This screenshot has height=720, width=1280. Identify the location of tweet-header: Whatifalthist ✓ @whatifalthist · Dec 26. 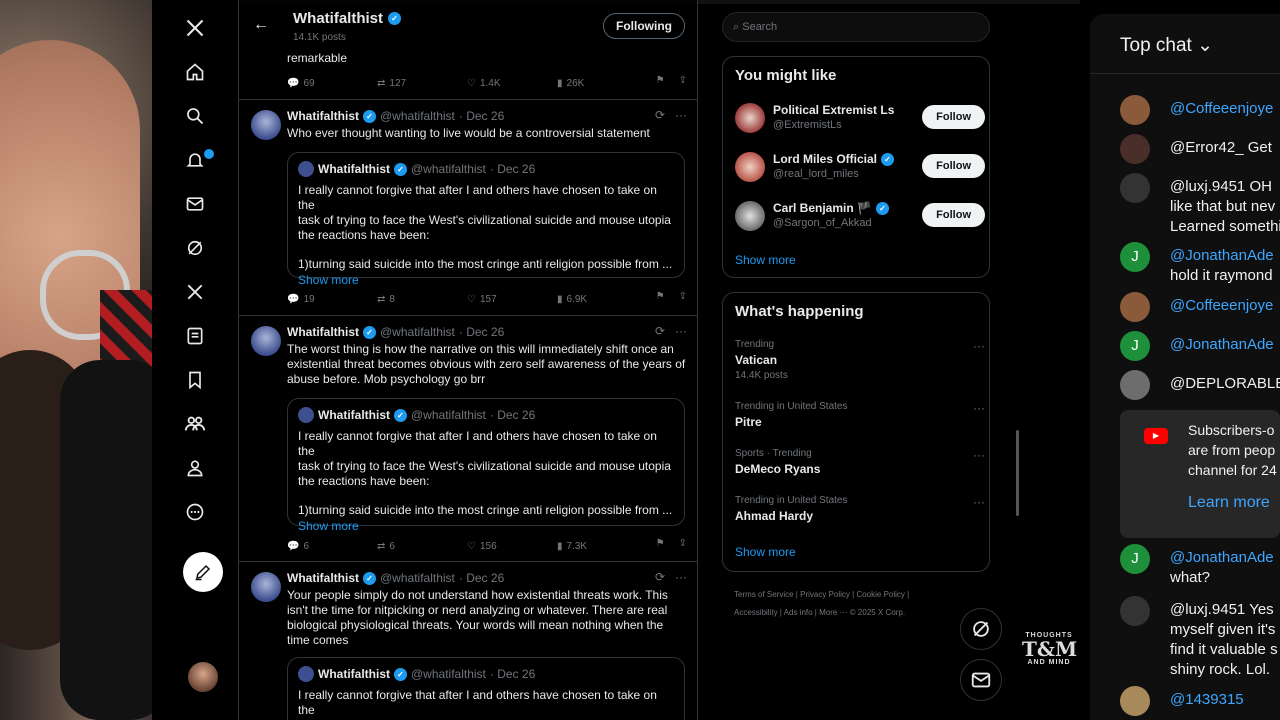
(395, 332).